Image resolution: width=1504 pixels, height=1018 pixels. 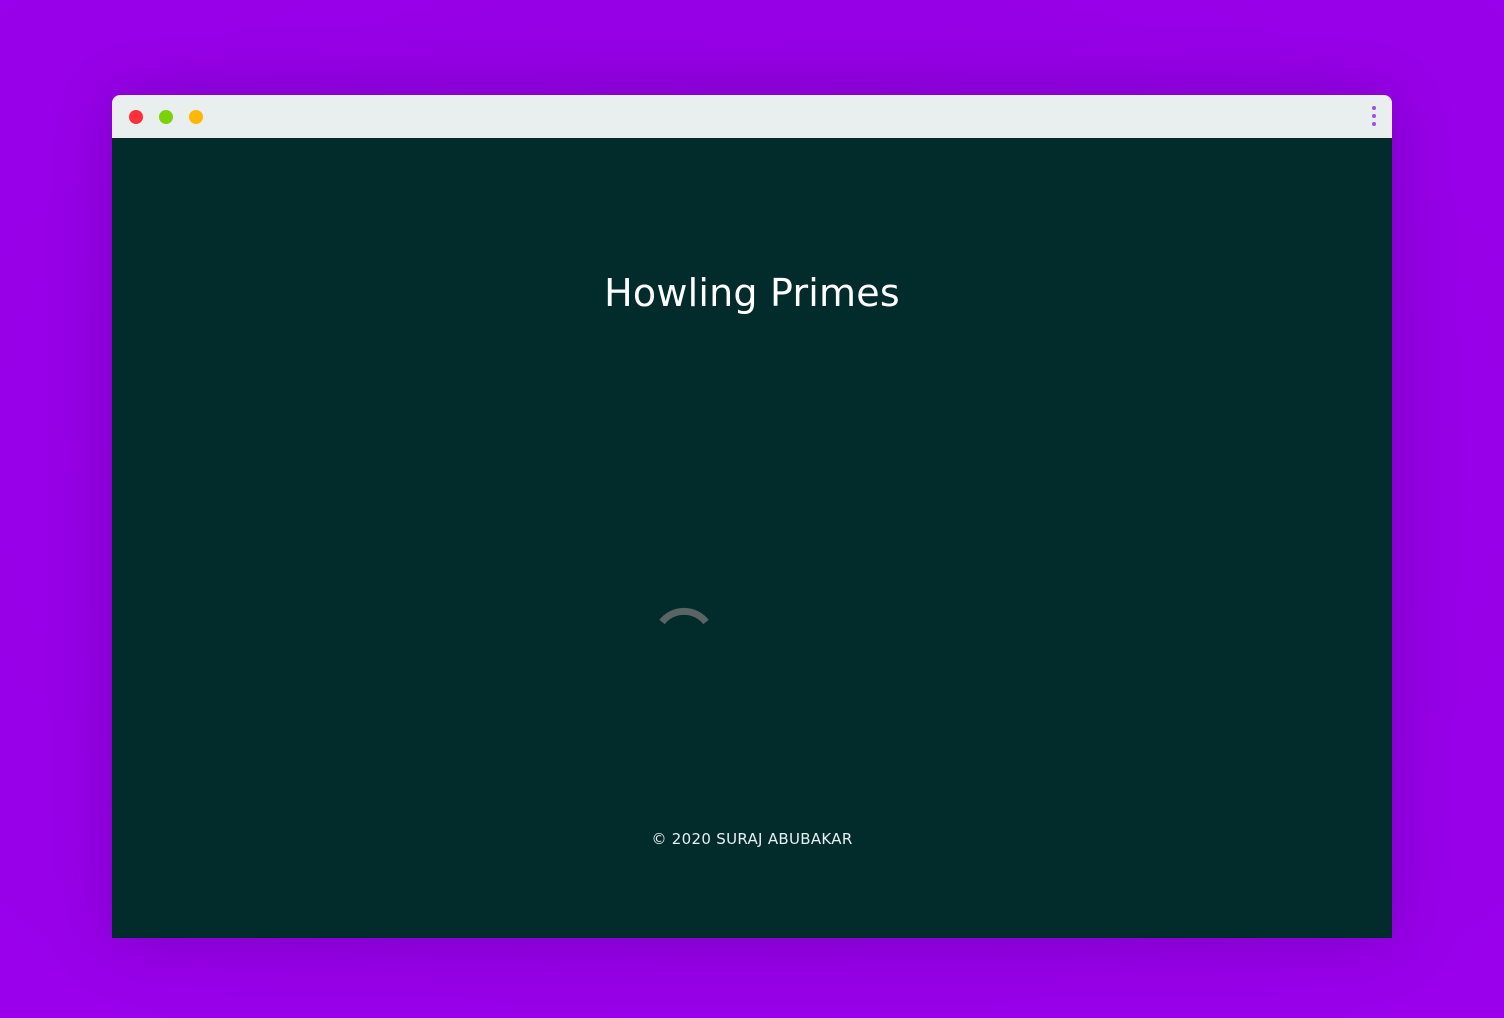 I want to click on maximize-button, so click(x=196, y=117).